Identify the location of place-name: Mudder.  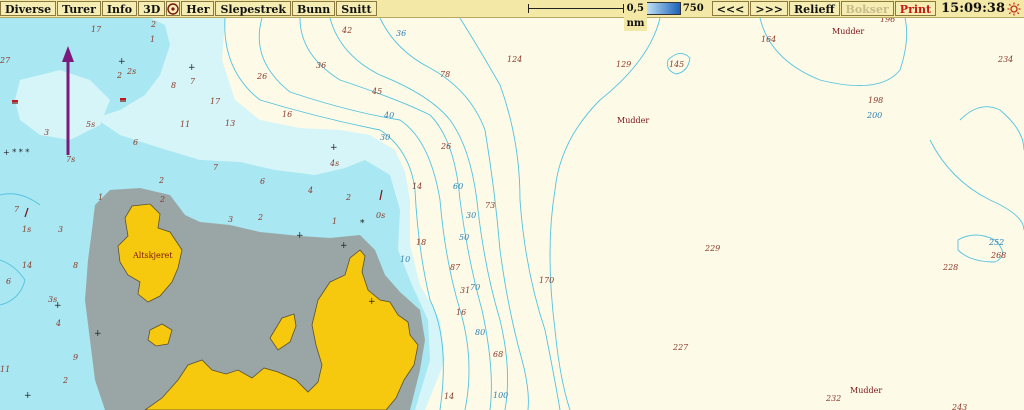
(848, 31).